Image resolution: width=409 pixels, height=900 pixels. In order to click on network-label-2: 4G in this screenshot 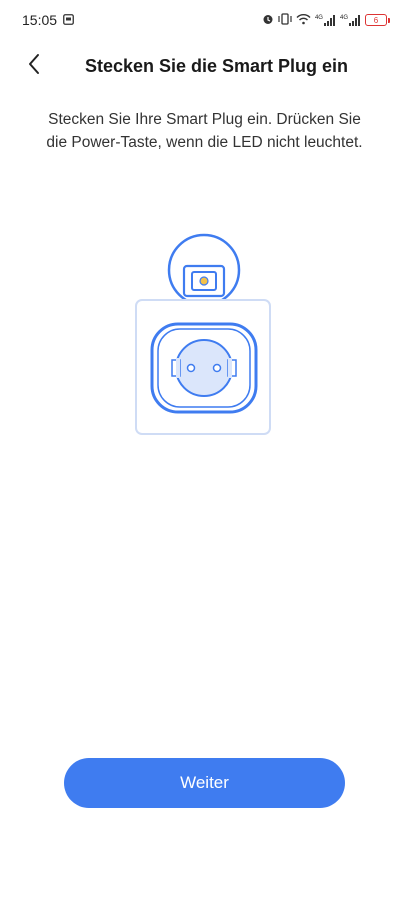, I will do `click(343, 17)`.